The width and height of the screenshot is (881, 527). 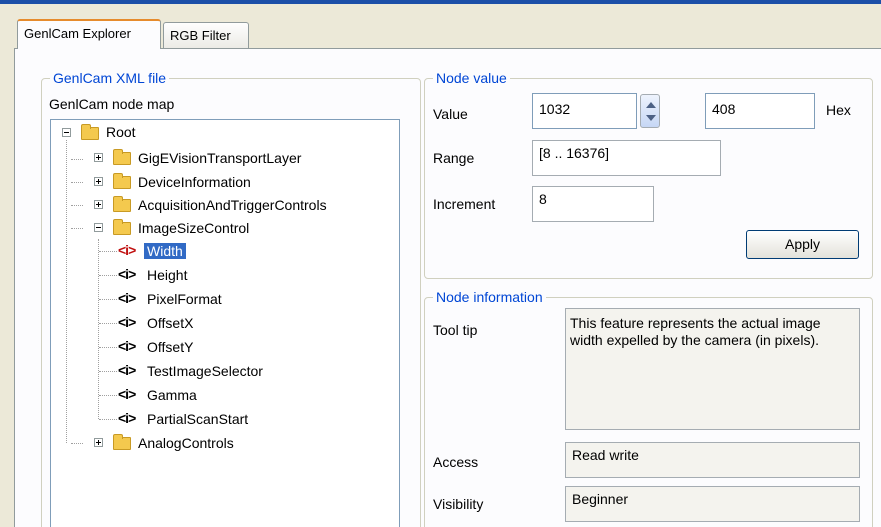 What do you see at coordinates (712, 504) in the screenshot?
I see `visibility-field: Beginner` at bounding box center [712, 504].